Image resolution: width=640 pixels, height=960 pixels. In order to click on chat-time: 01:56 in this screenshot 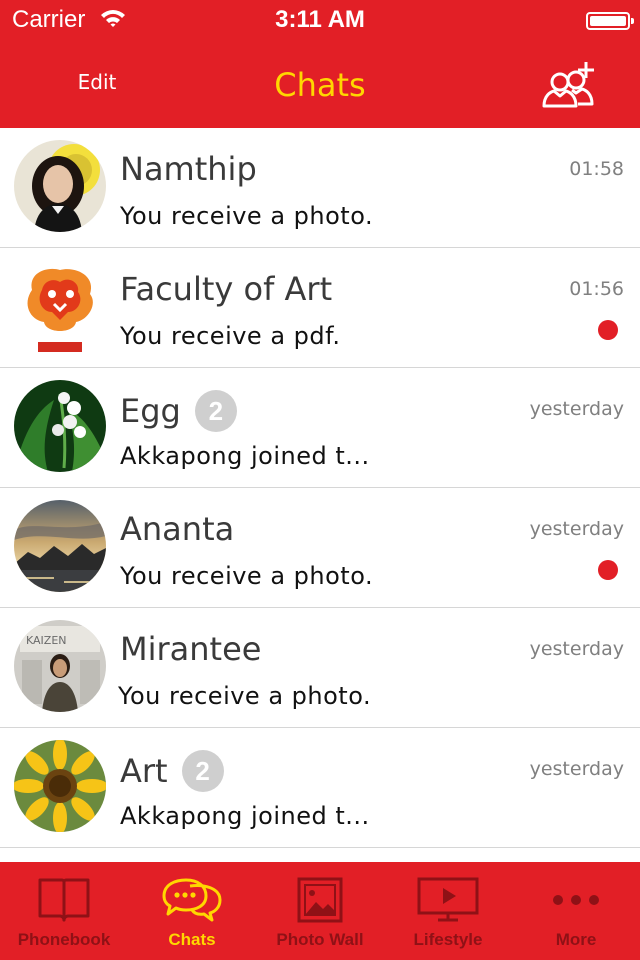, I will do `click(596, 289)`.